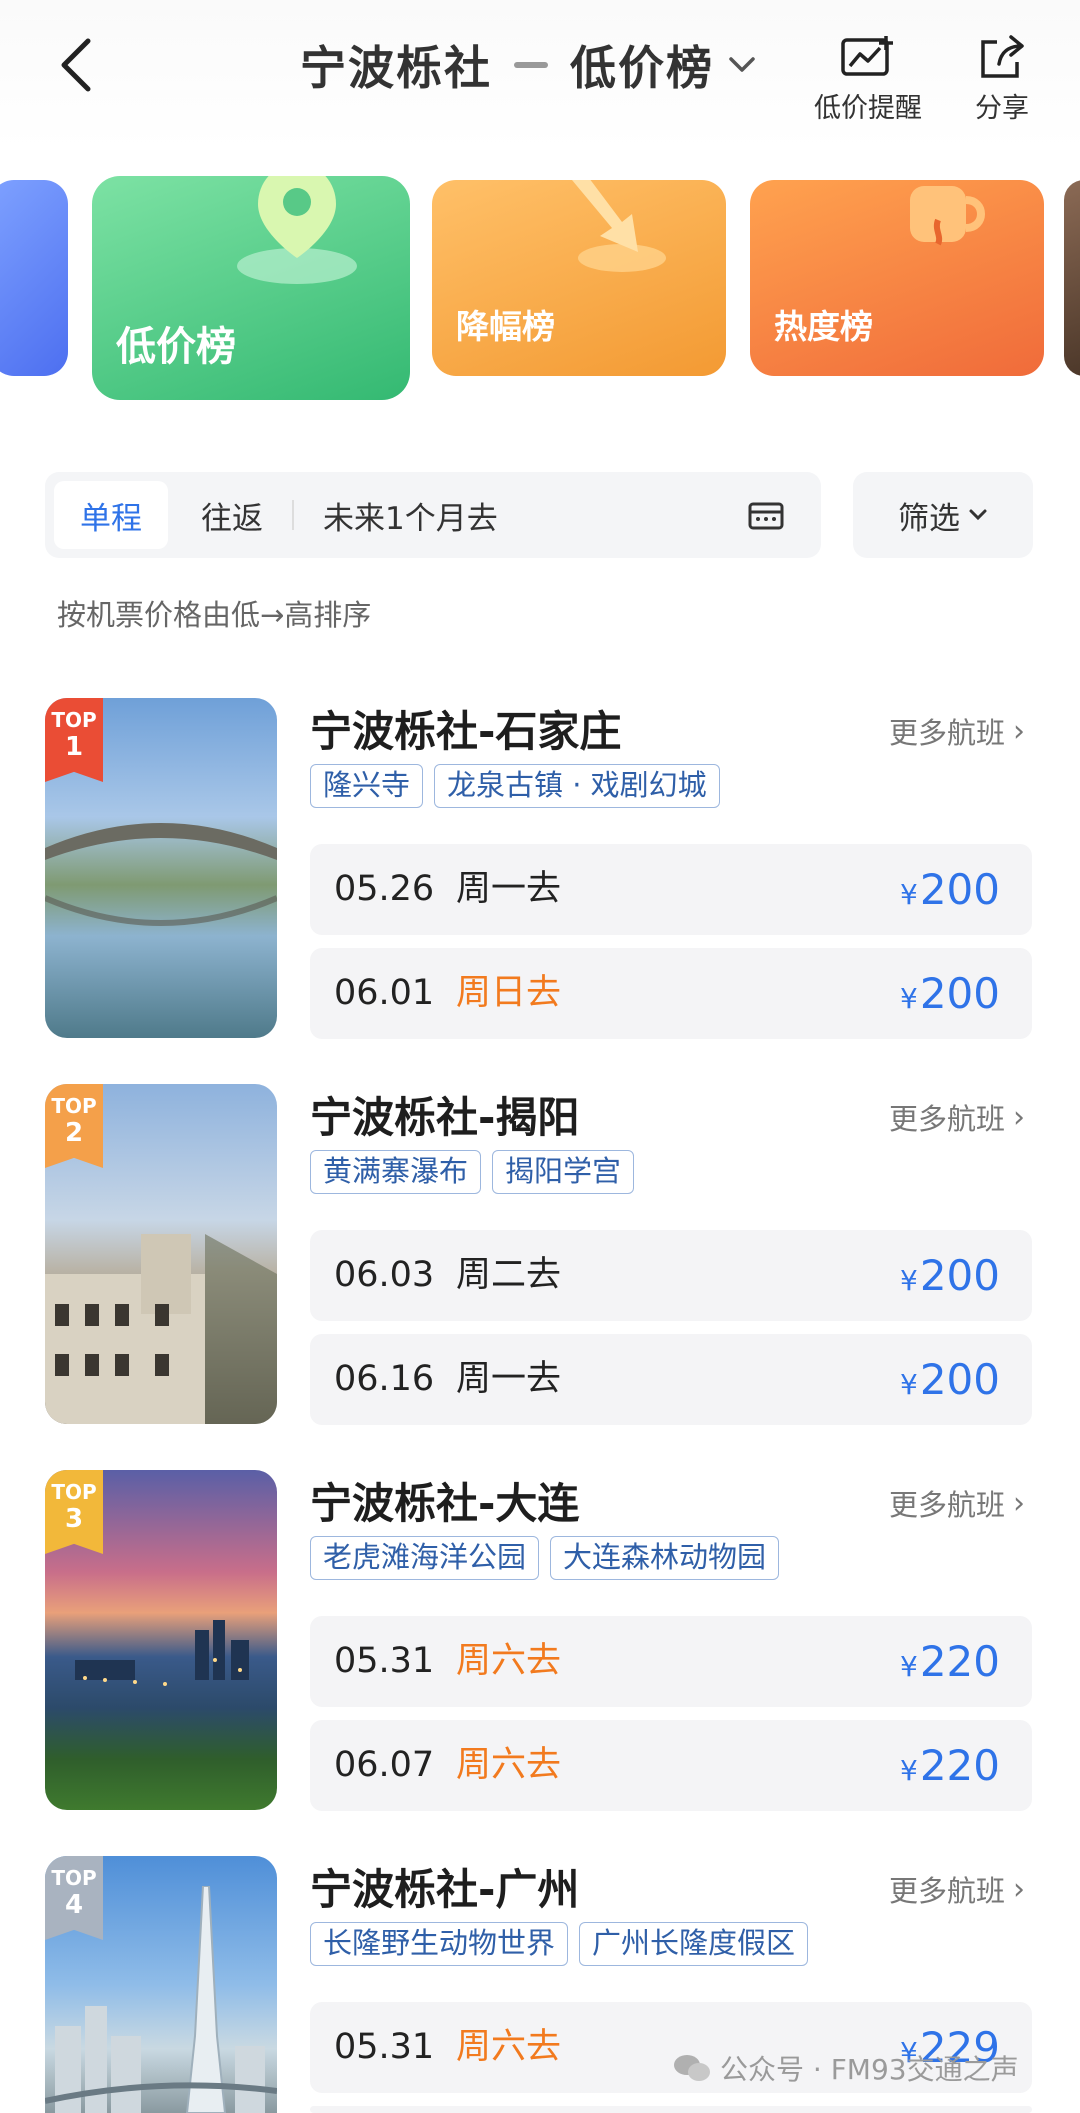  I want to click on calendar-icon, so click(766, 515).